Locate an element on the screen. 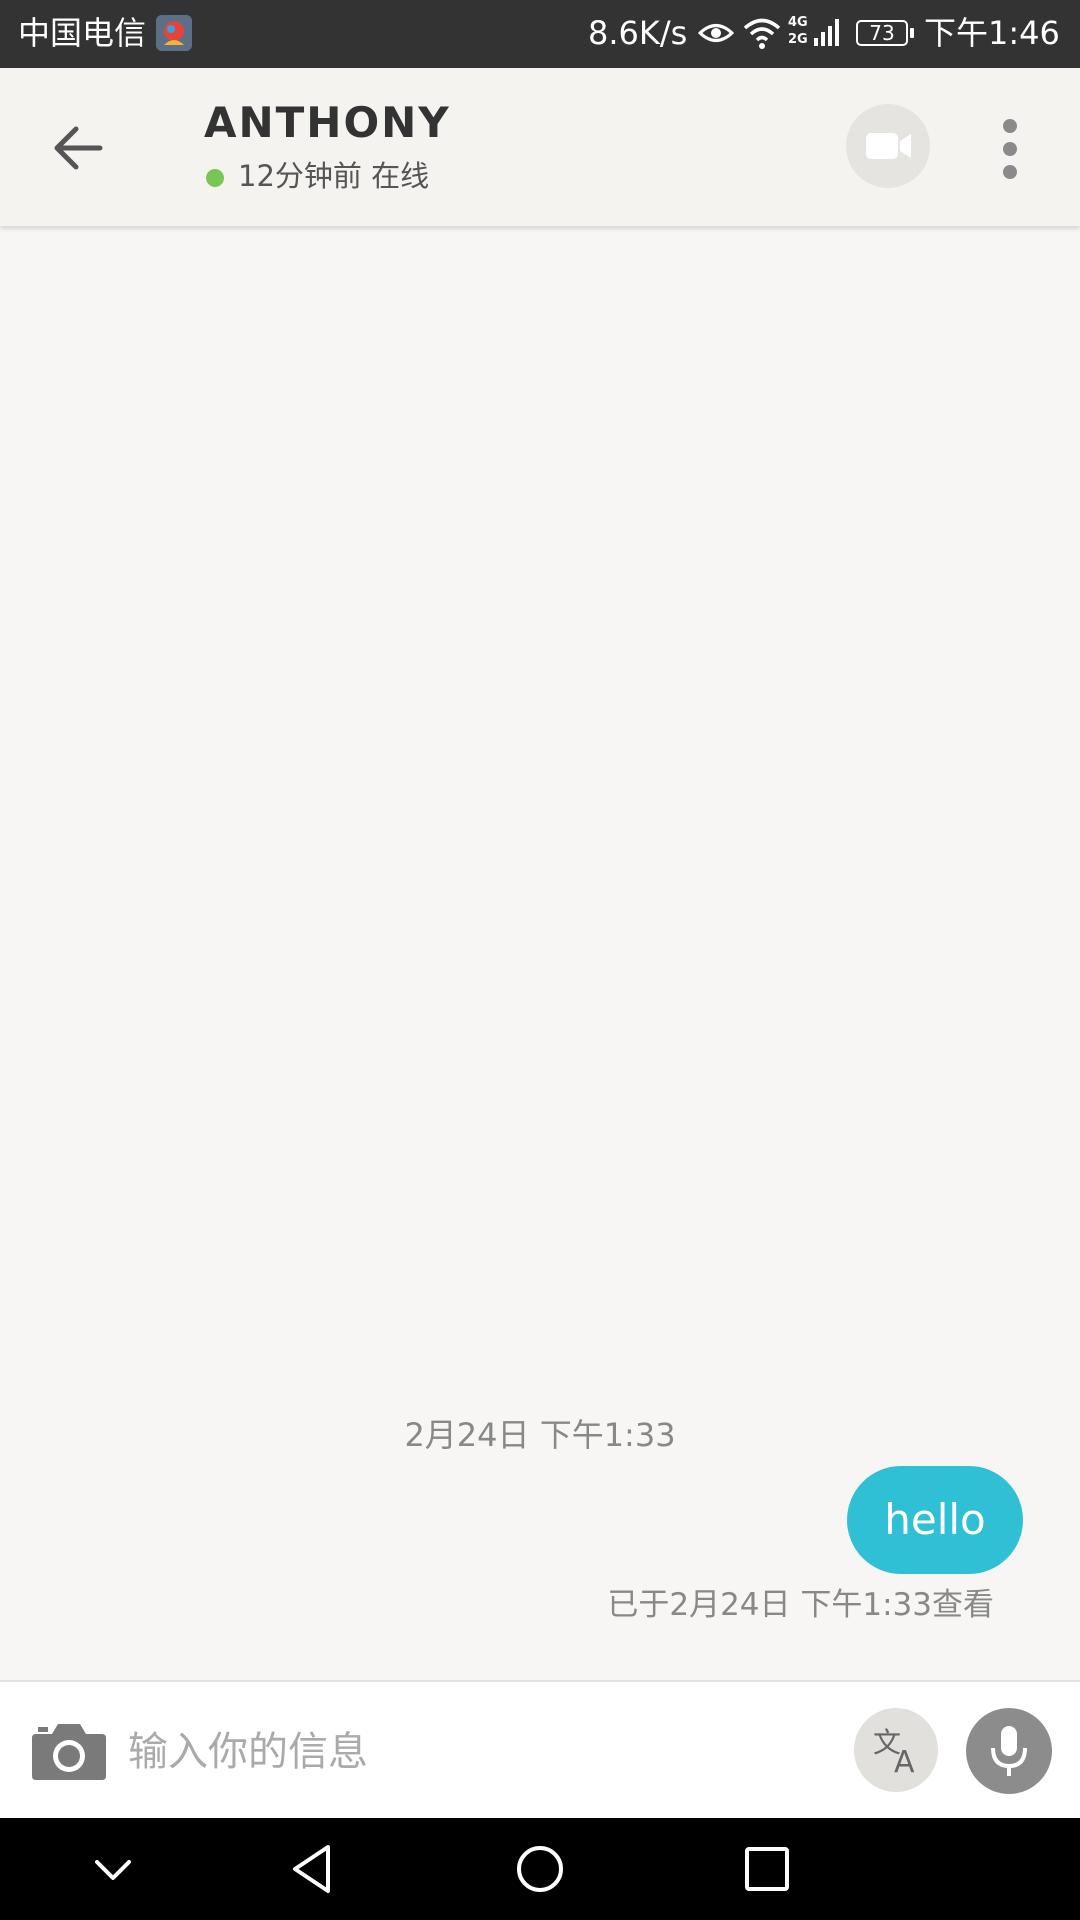 The image size is (1080, 1920). nav-recents-button is located at coordinates (767, 1869).